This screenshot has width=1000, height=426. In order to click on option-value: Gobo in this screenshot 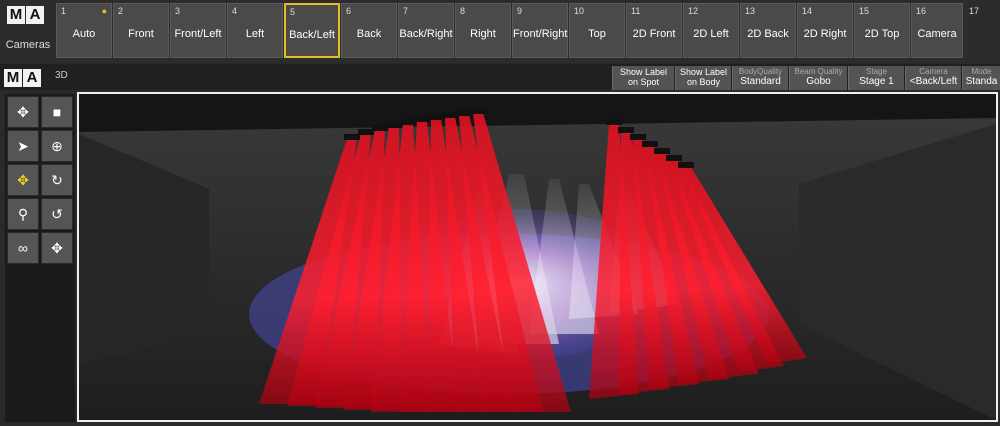, I will do `click(818, 81)`.